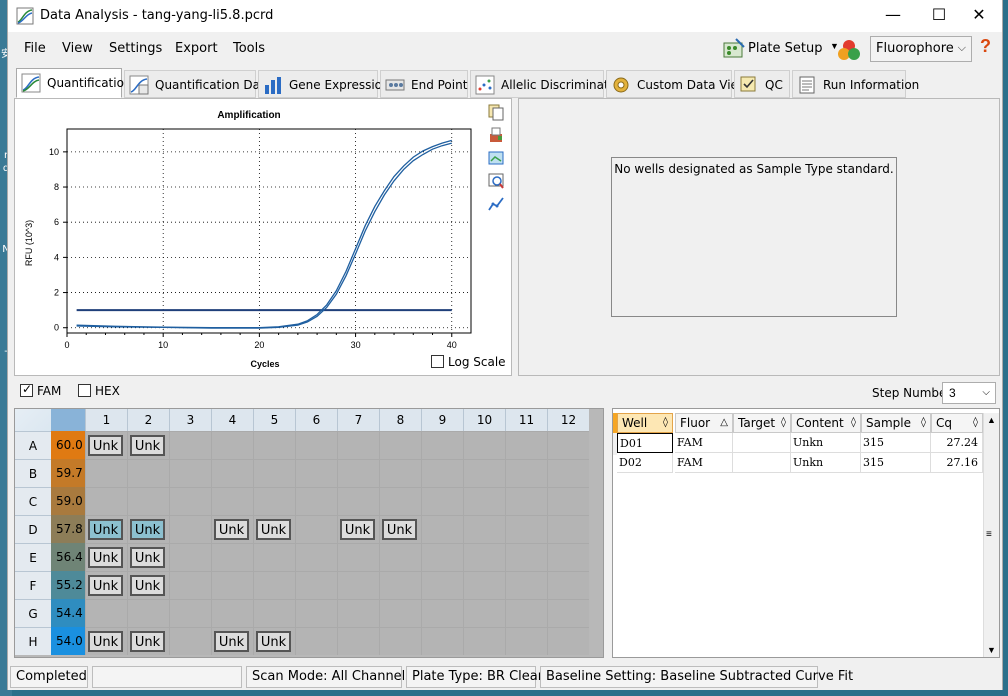 The height and width of the screenshot is (696, 1008). I want to click on tab-run-information: Run Information, so click(855, 84).